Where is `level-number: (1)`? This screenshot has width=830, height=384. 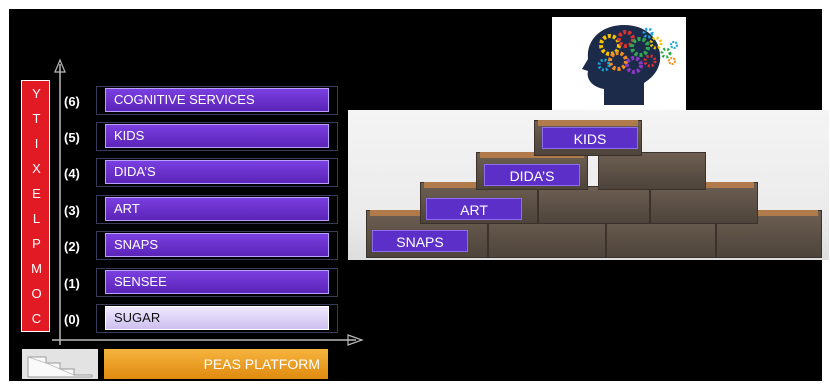 level-number: (1) is located at coordinates (72, 283).